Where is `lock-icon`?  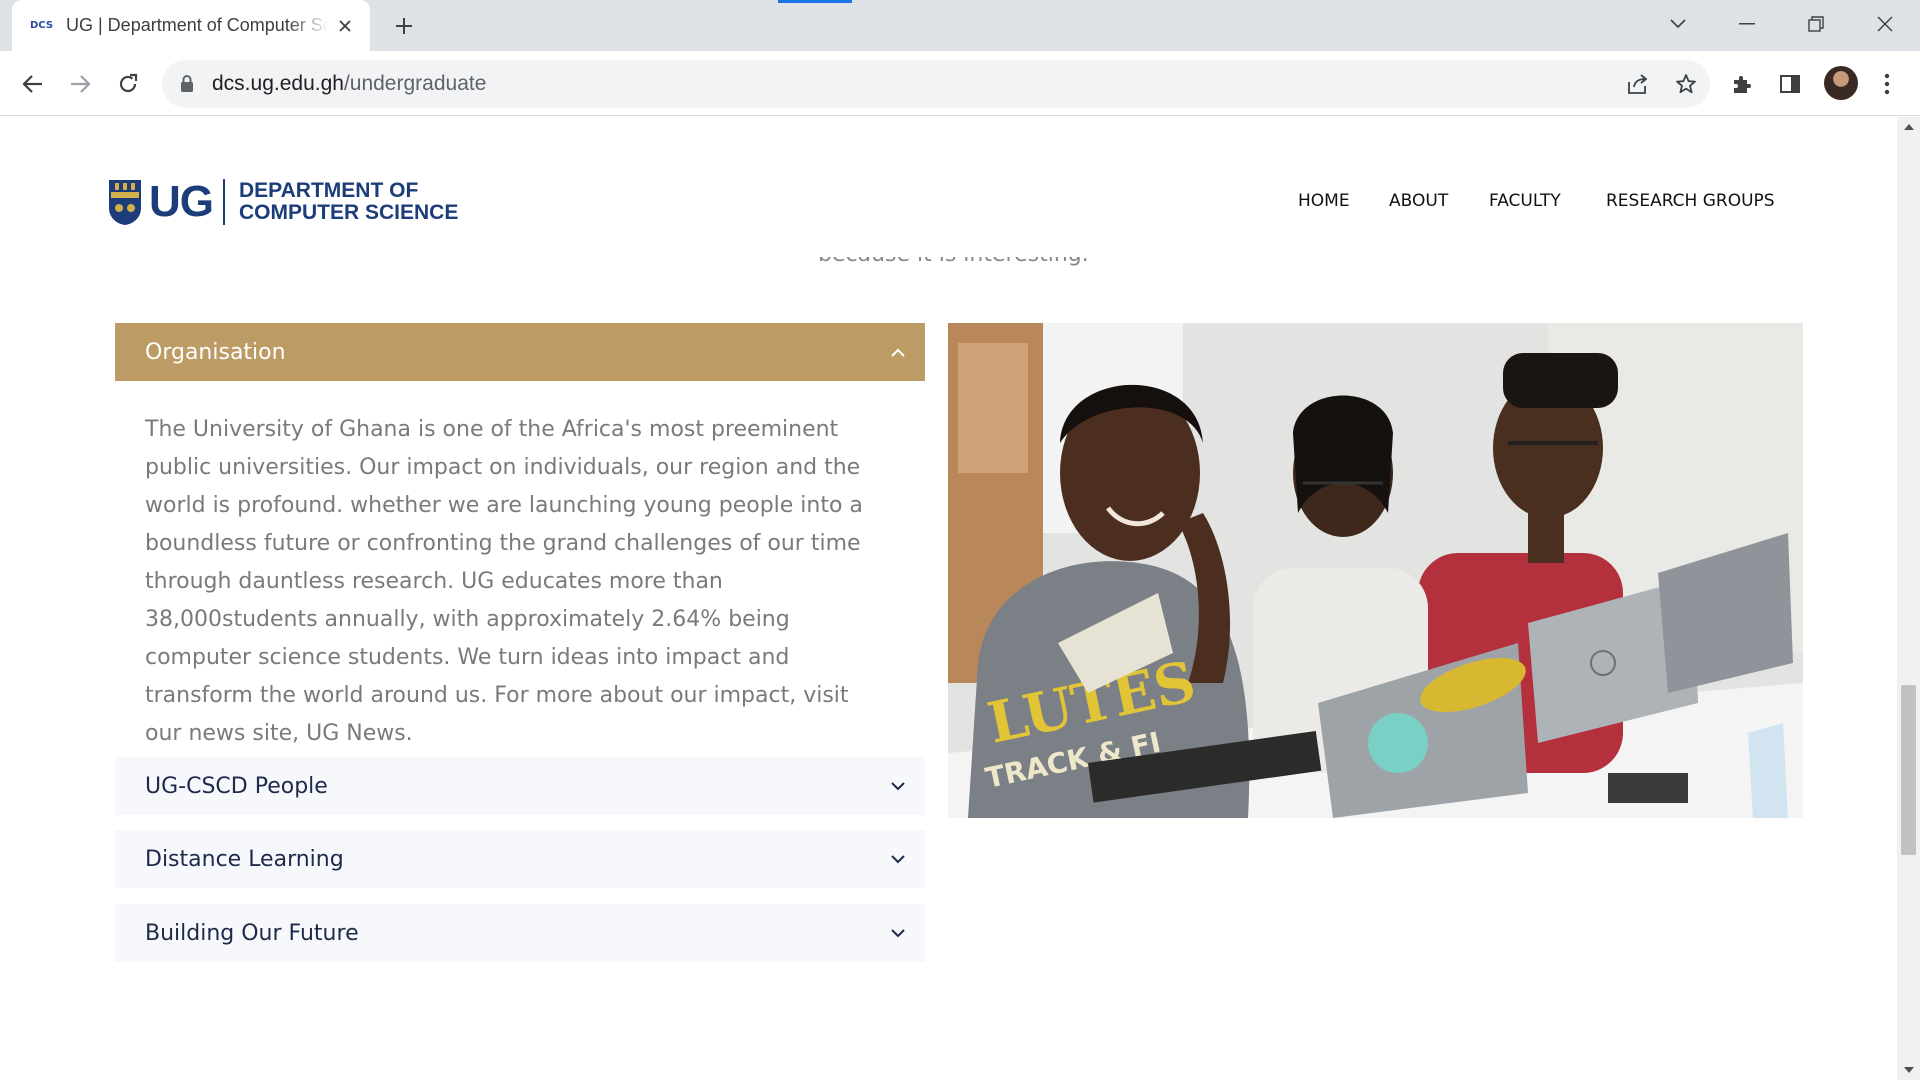
lock-icon is located at coordinates (187, 86).